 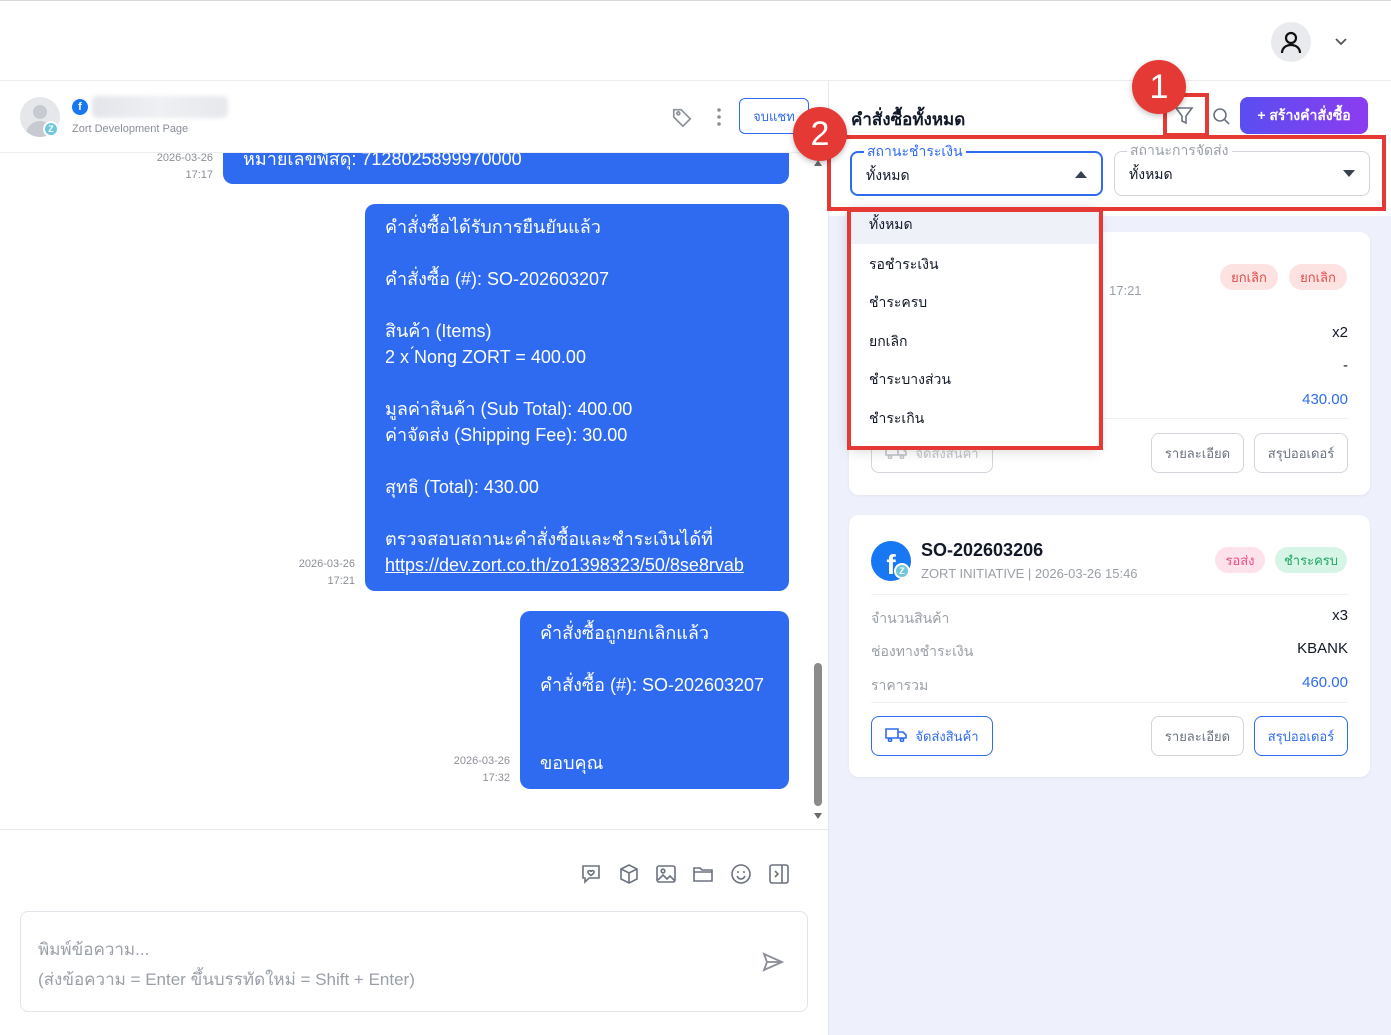 What do you see at coordinates (975, 329) in the screenshot?
I see `highlight-dropdown-box` at bounding box center [975, 329].